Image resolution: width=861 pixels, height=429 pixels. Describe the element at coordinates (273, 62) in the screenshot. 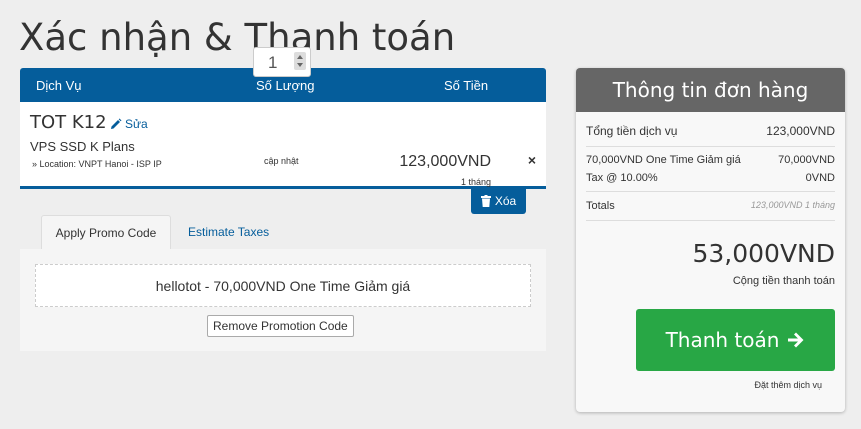

I see `quantity-value: 1` at that location.